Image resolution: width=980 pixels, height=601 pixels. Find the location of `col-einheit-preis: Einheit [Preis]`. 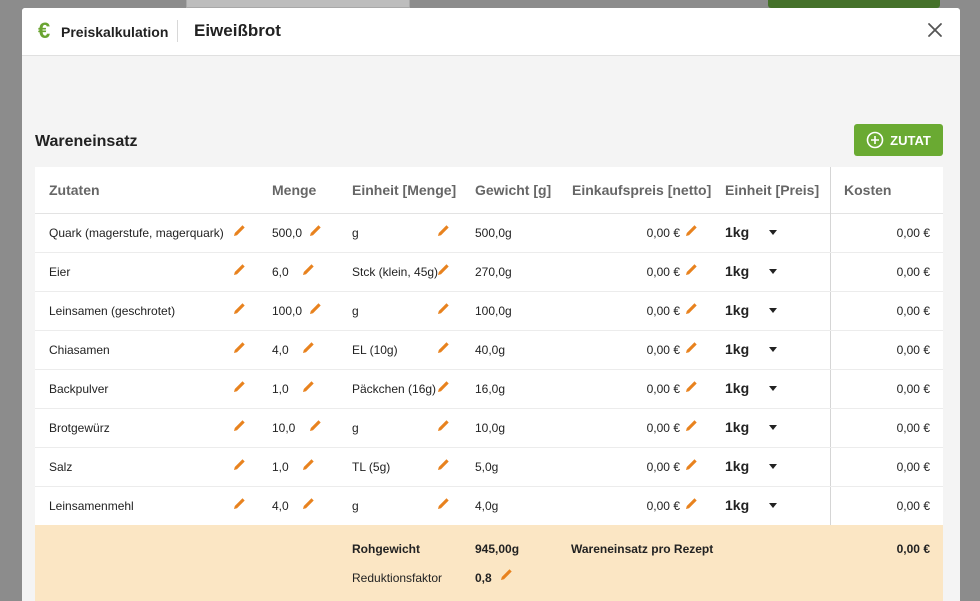

col-einheit-preis: Einheit [Preis] is located at coordinates (772, 190).